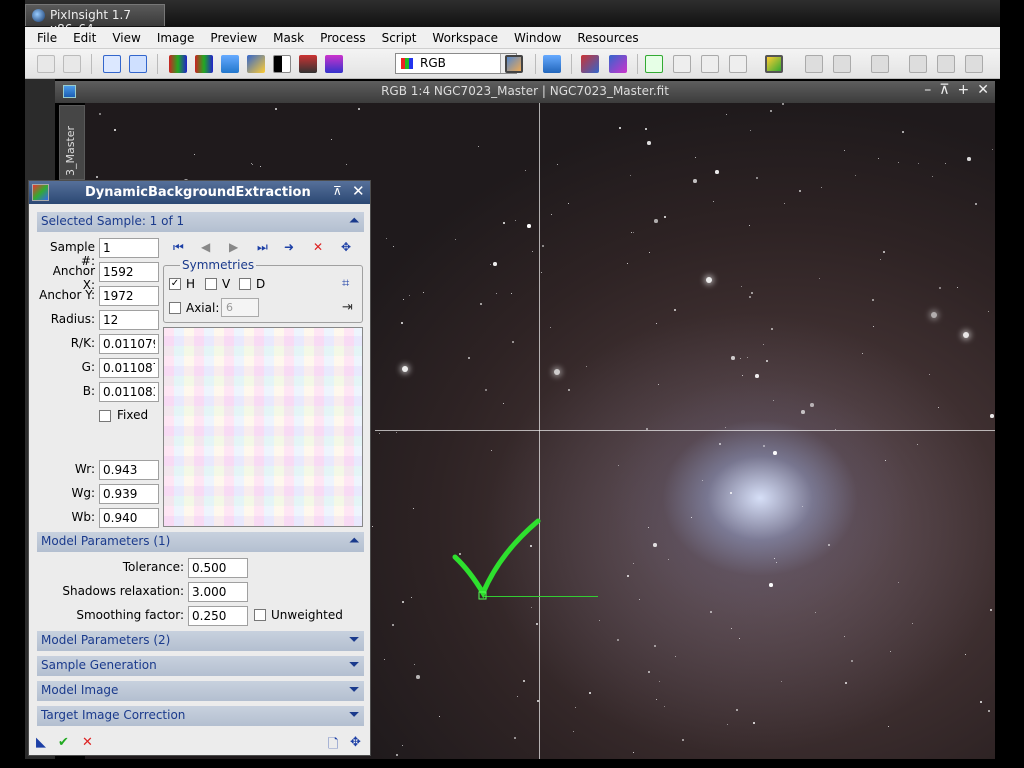  I want to click on symmetry-h-checkbox: ✓, so click(175, 284).